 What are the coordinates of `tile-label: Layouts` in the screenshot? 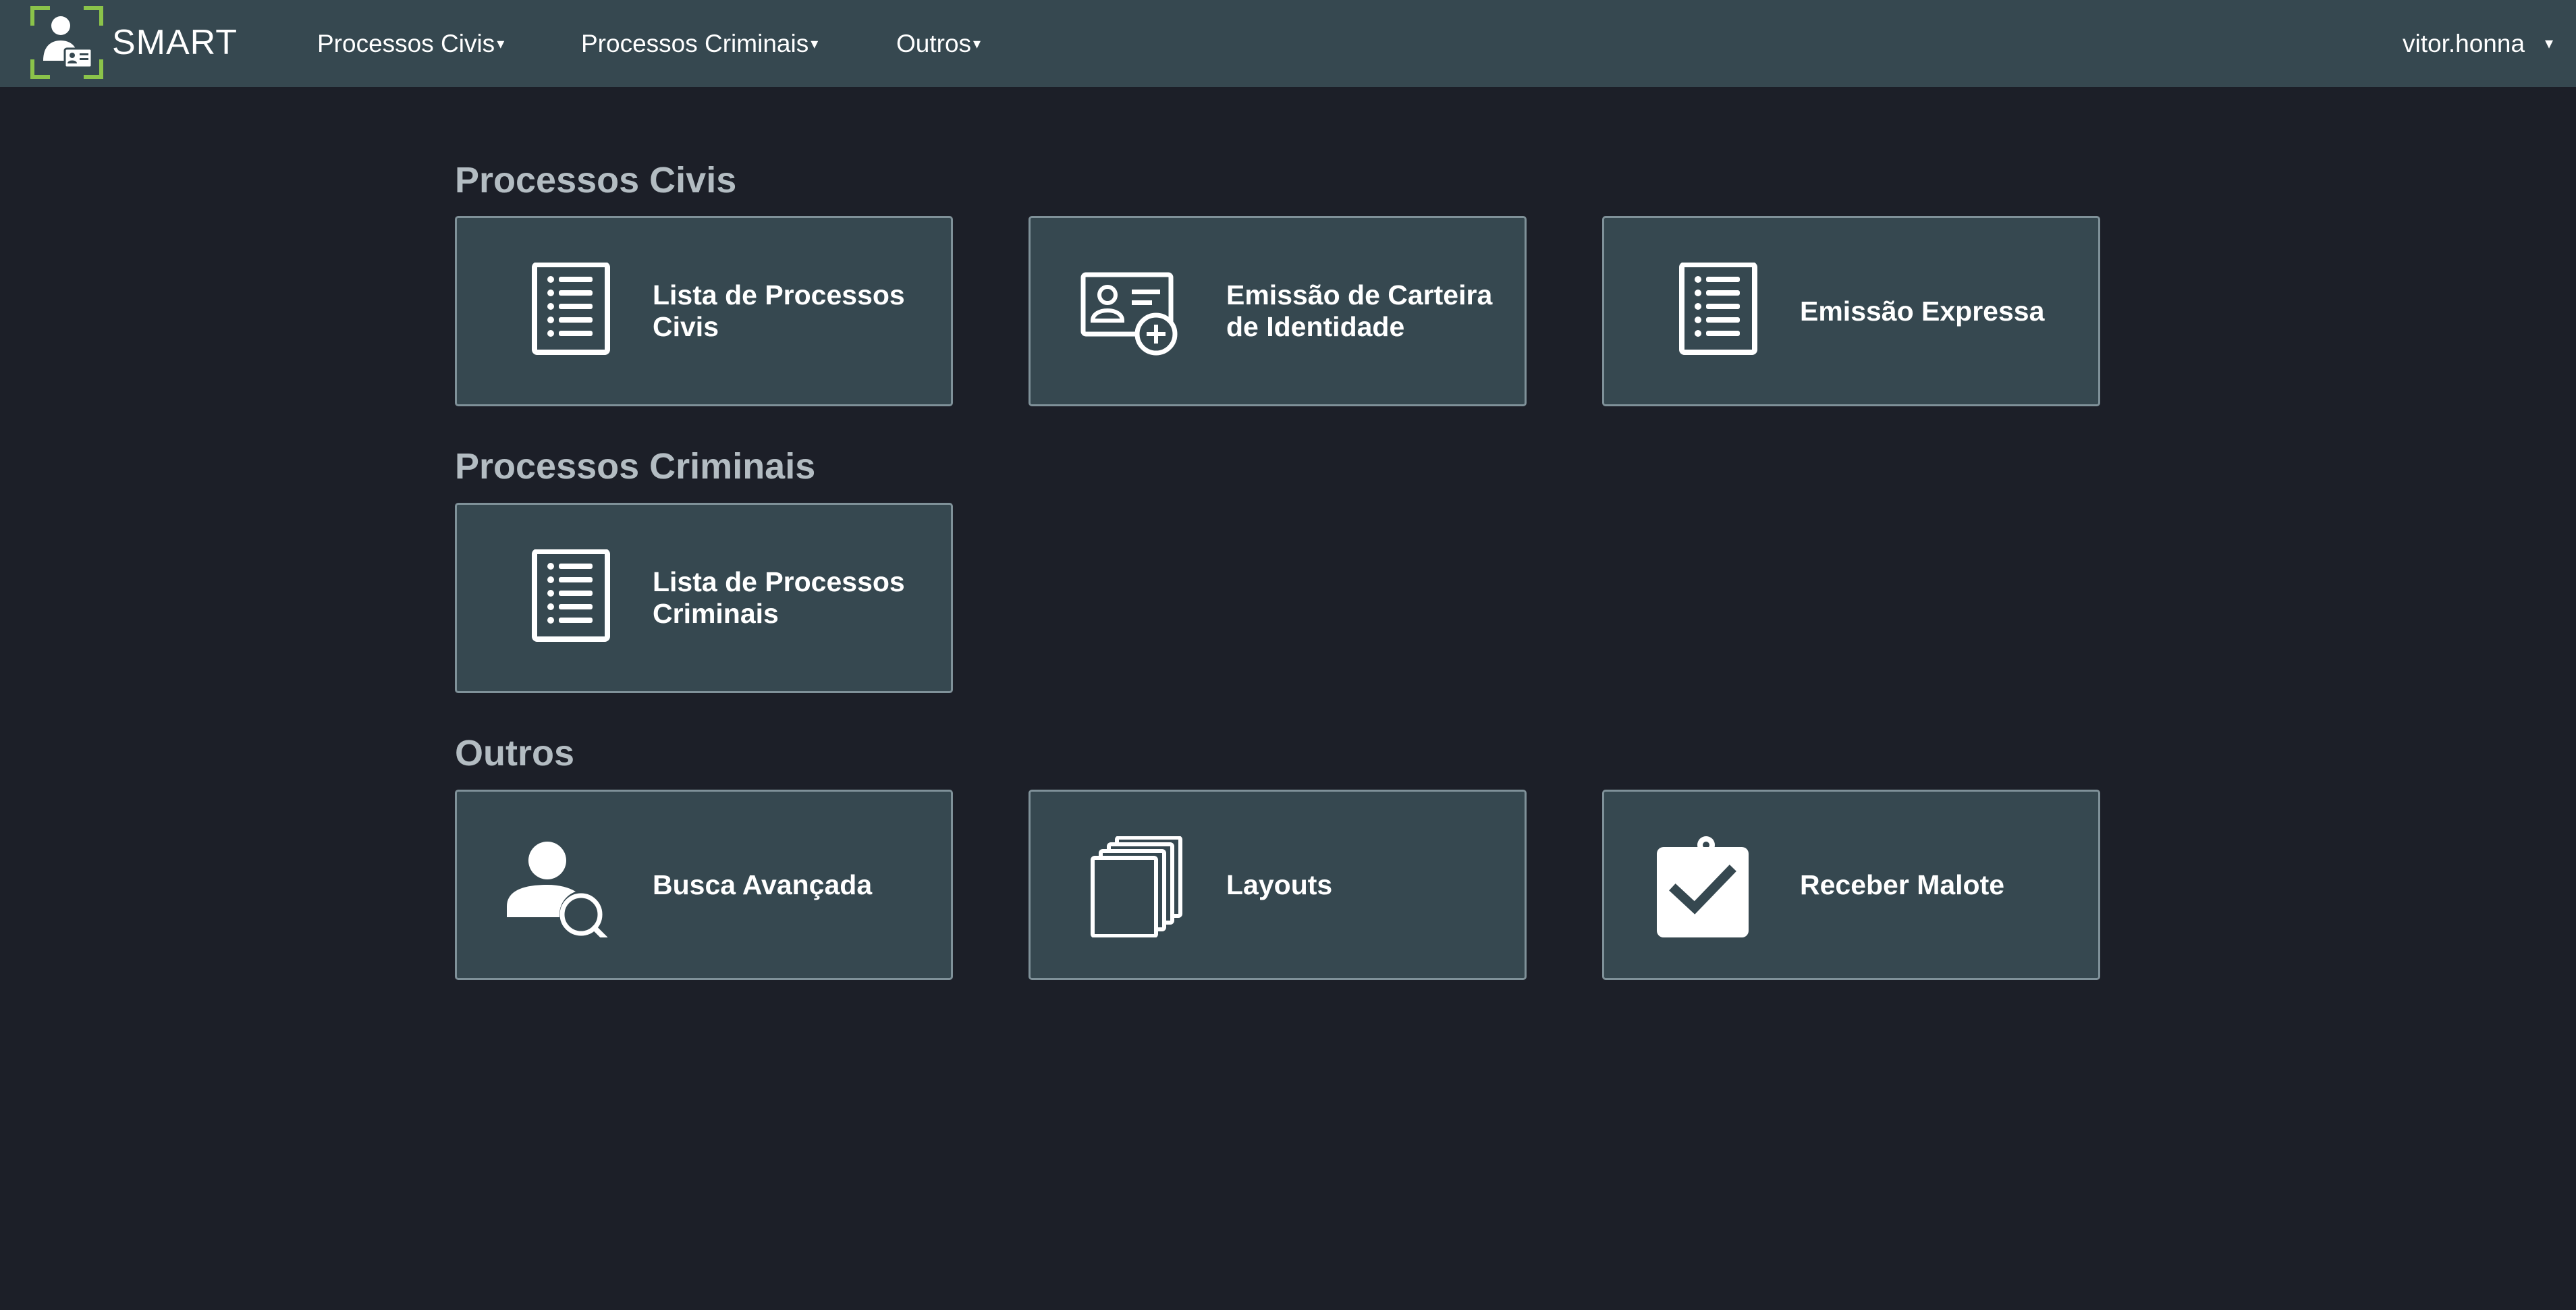 It's located at (1279, 884).